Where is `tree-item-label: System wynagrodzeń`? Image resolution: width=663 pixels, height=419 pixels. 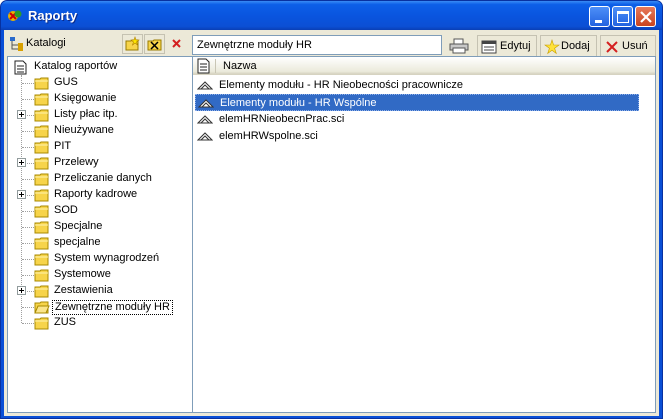
tree-item-label: System wynagrodzeń is located at coordinates (107, 258).